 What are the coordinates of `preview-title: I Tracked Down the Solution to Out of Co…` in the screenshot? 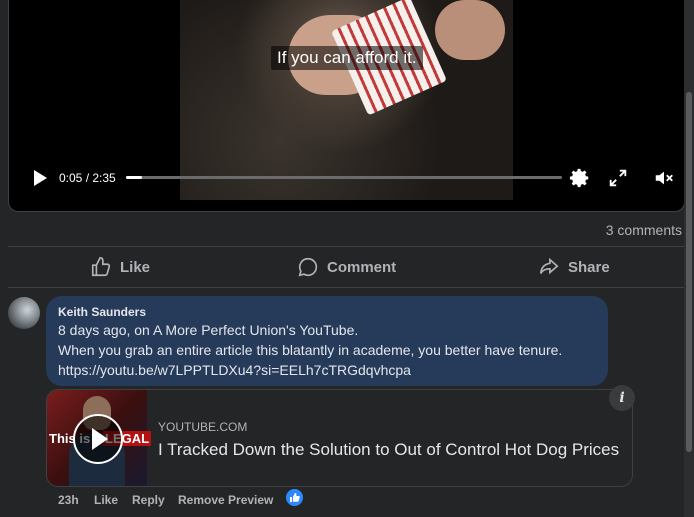 It's located at (388, 450).